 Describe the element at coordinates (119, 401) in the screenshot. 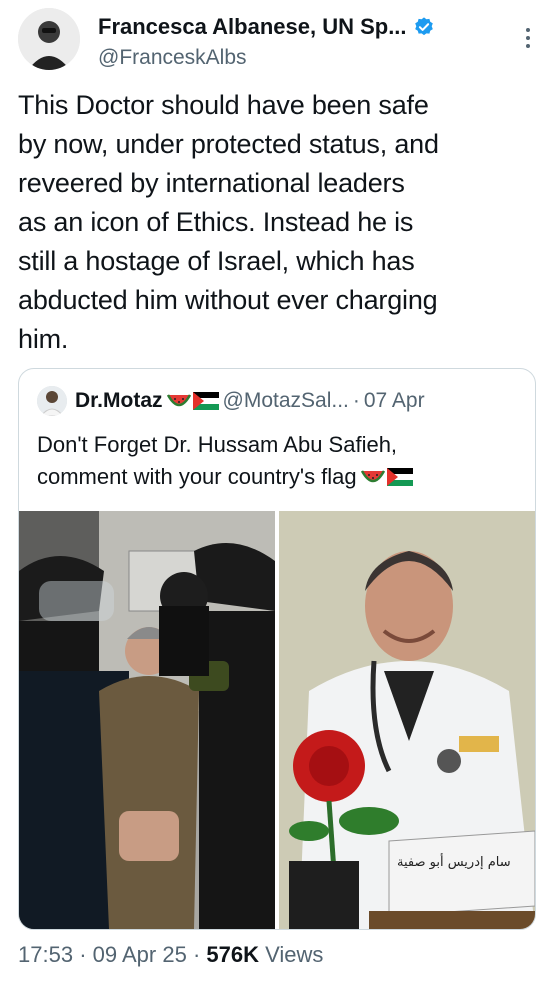

I see `quoted-author-name: Dr.Motaz` at that location.